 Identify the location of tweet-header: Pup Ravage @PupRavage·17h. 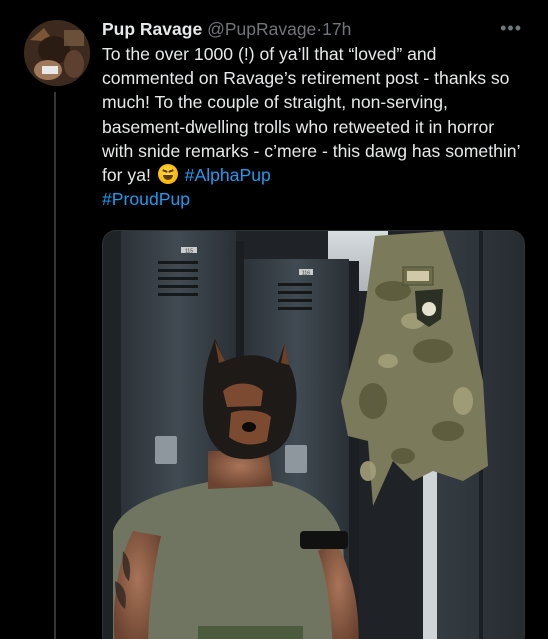
(295, 29).